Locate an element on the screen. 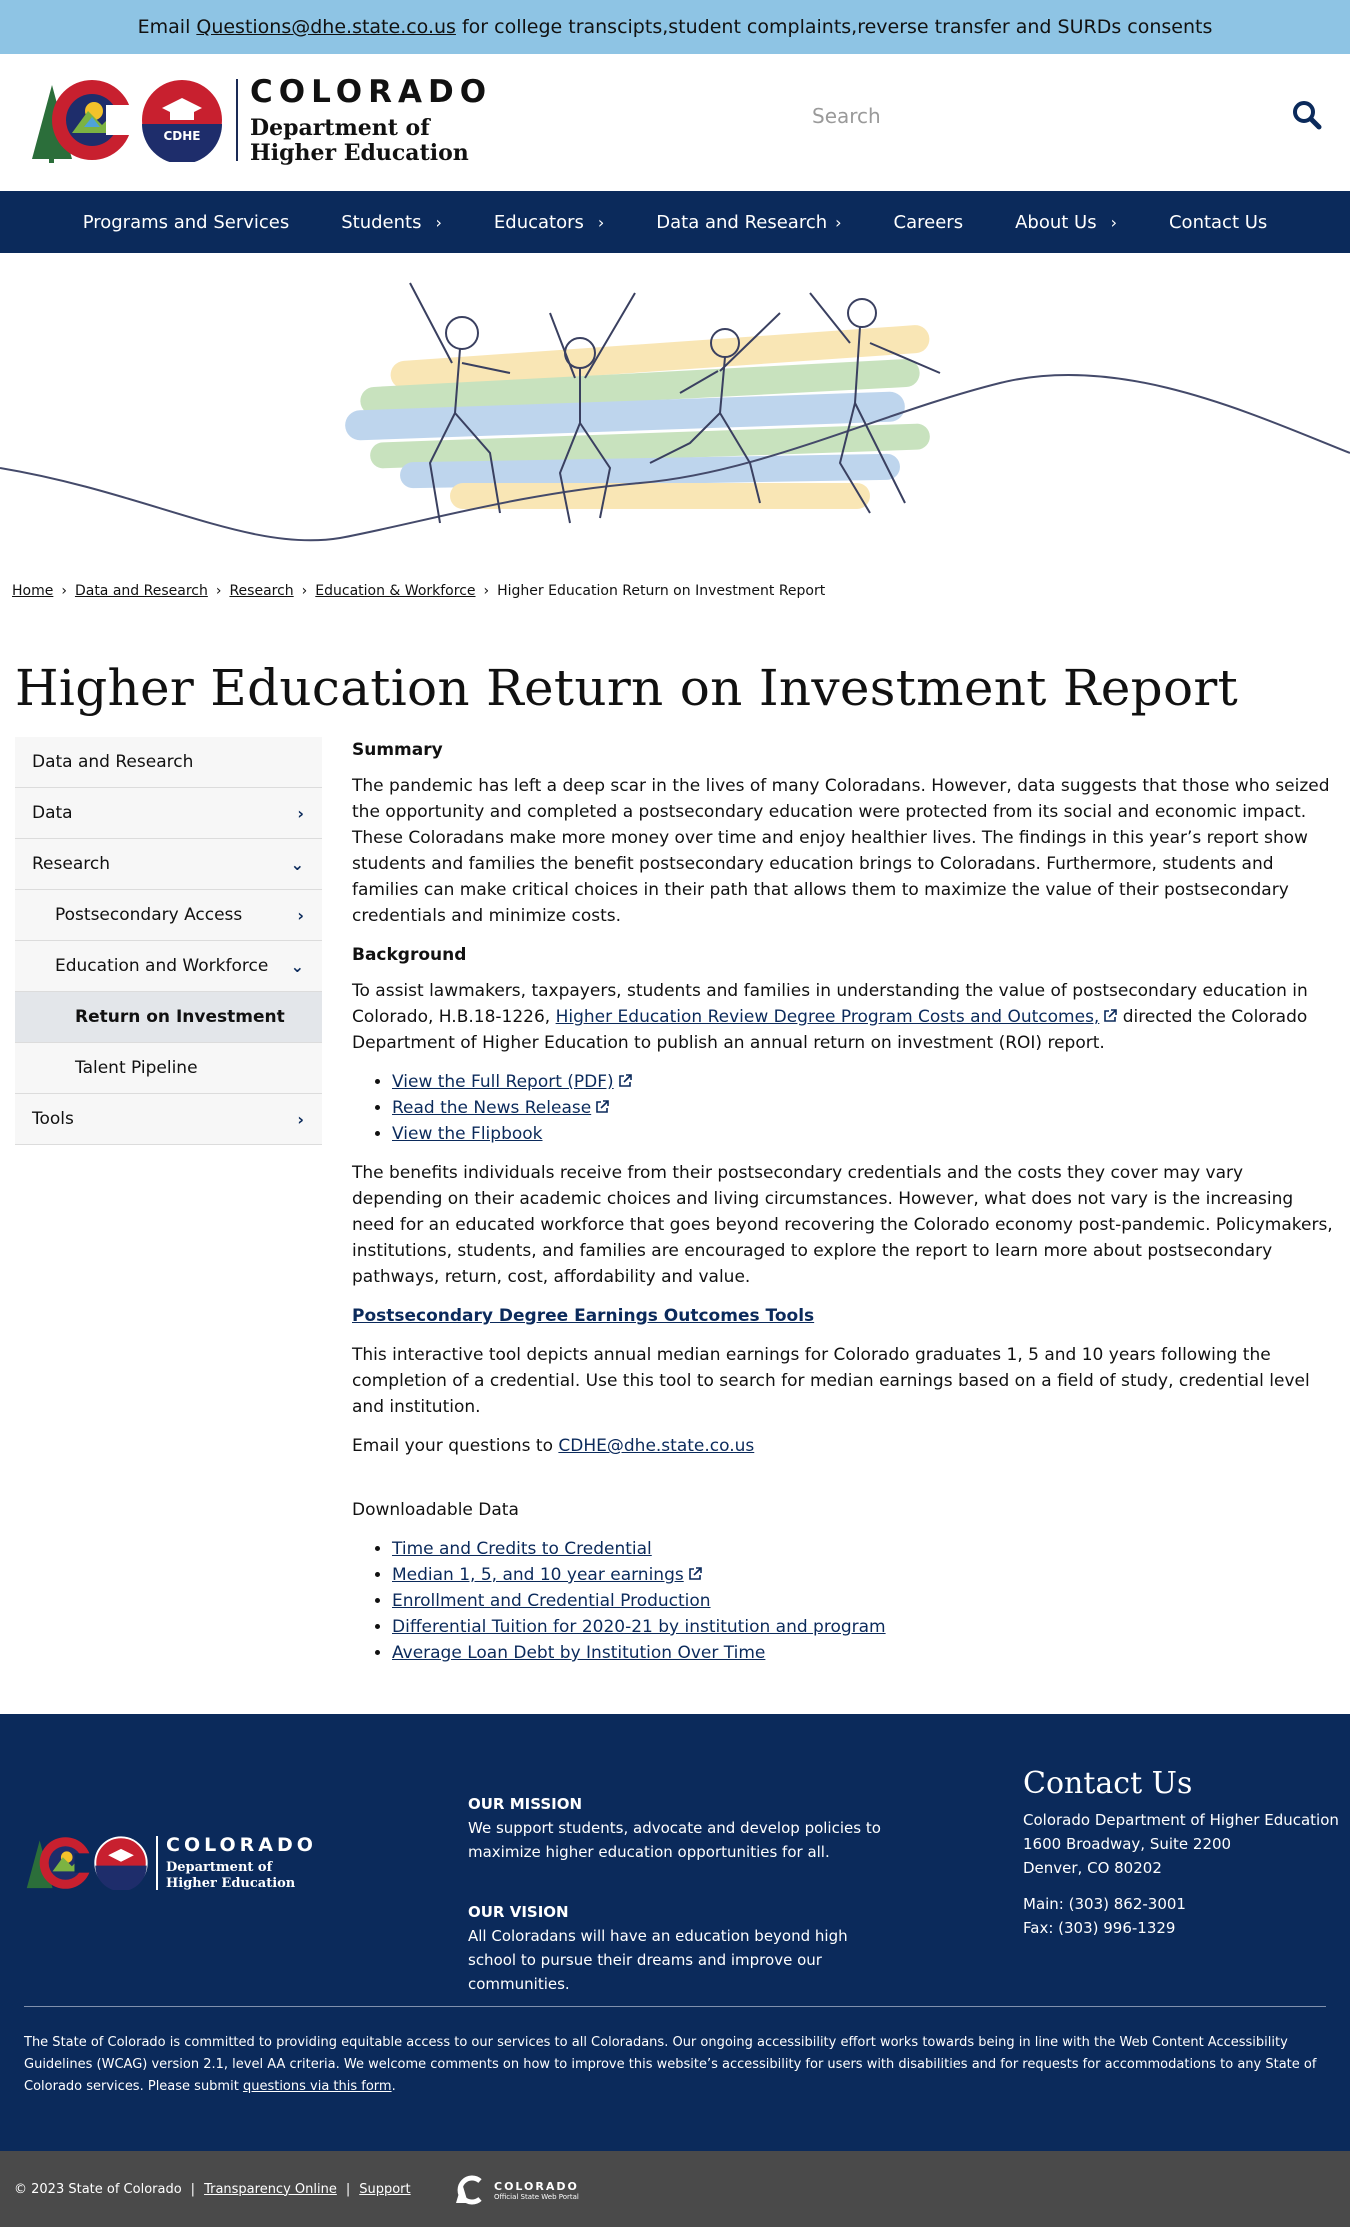 This screenshot has height=2227, width=1350. nav-careers: Careers is located at coordinates (929, 222).